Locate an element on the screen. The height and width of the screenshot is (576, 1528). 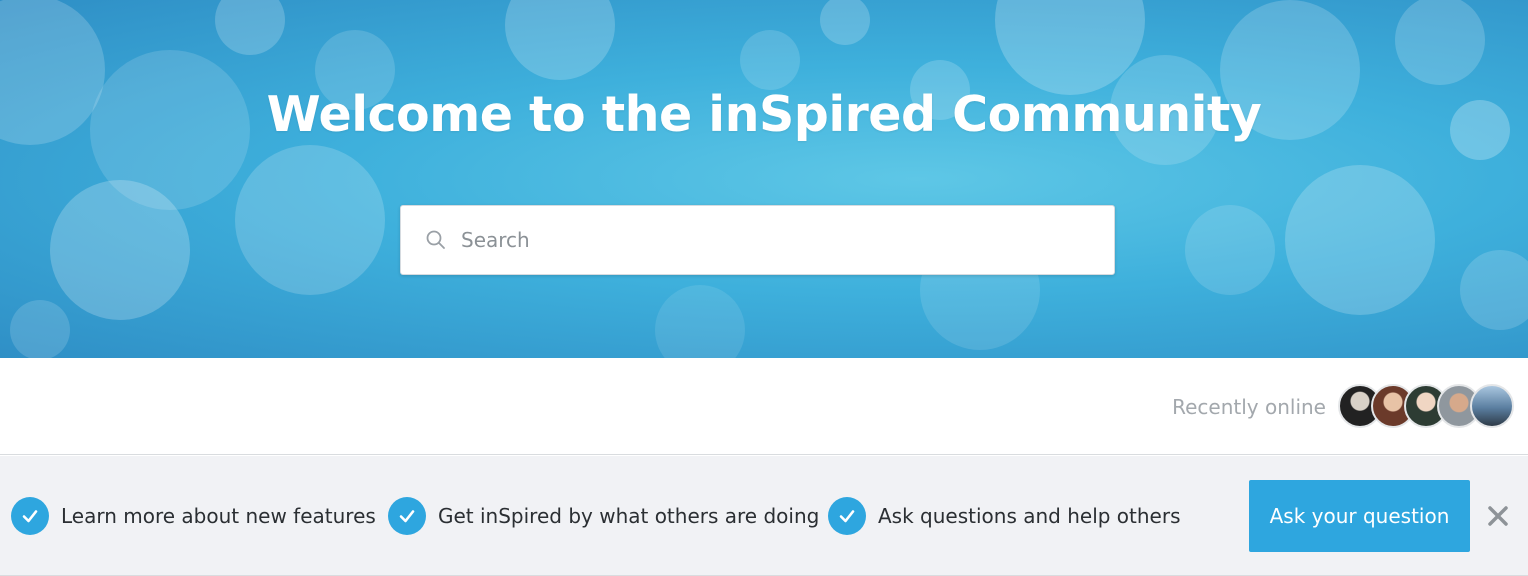
feature-item: Get inSpired by what others are doing is located at coordinates (603, 516).